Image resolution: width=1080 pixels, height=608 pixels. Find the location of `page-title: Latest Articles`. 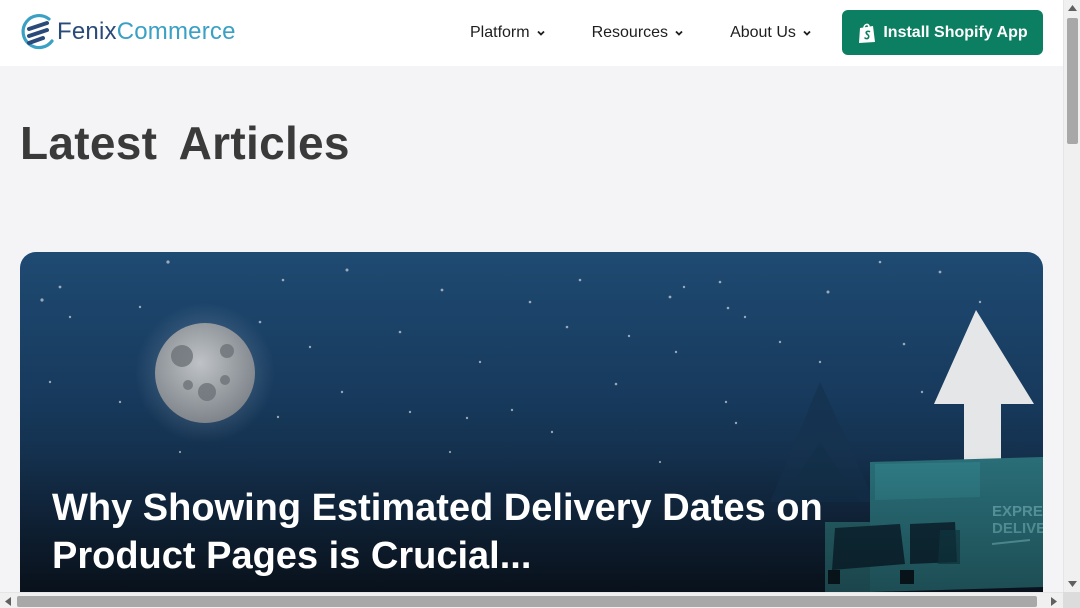

page-title: Latest Articles is located at coordinates (185, 143).